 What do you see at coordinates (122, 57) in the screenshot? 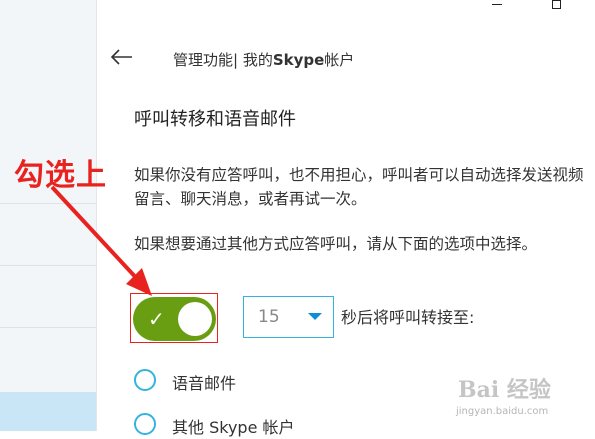
I see `back-arrow-icon` at bounding box center [122, 57].